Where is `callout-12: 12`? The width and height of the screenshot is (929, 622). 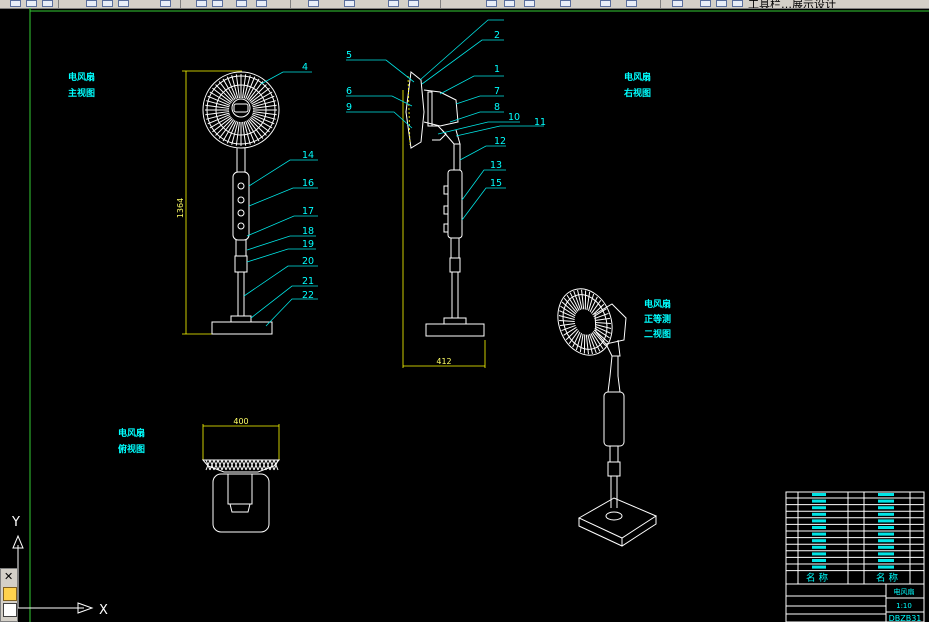
callout-12: 12 is located at coordinates (500, 141).